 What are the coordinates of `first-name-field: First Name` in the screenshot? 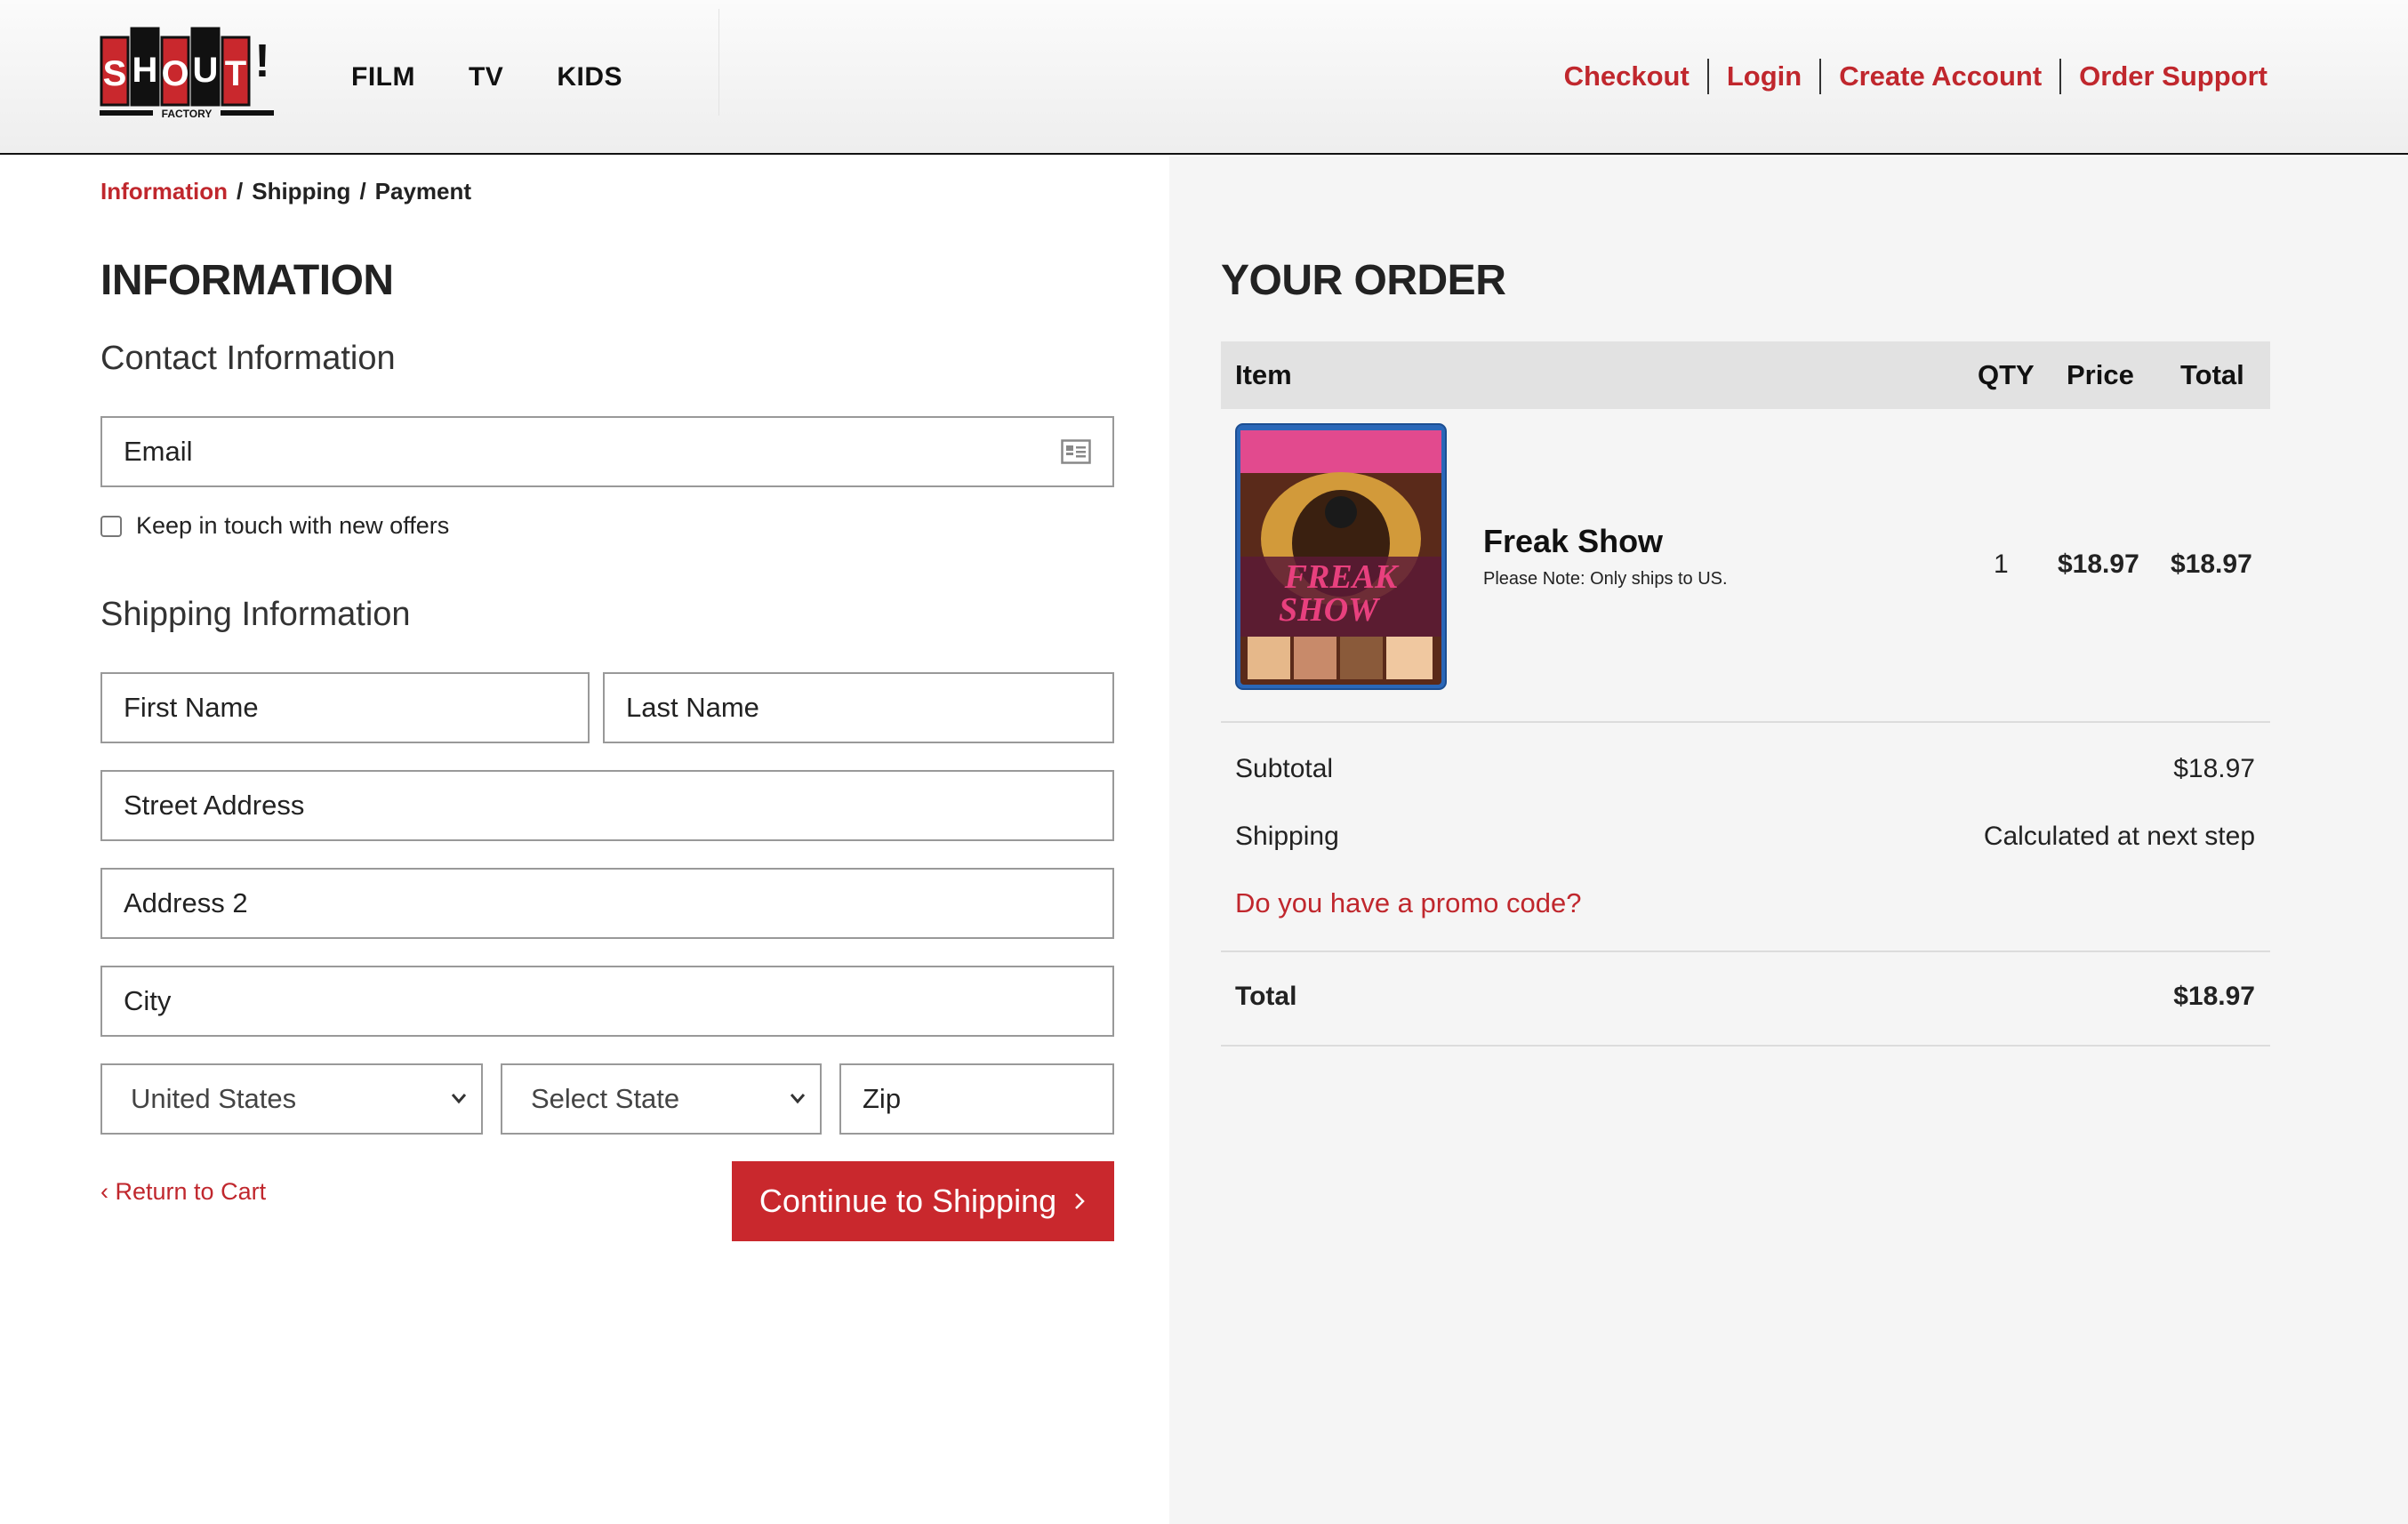 It's located at (345, 707).